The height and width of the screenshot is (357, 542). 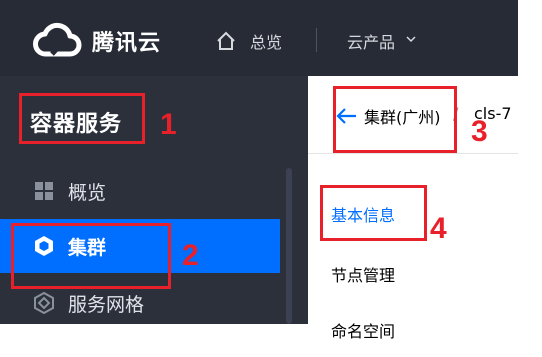 I want to click on annotation-number-1: 1, so click(x=168, y=124).